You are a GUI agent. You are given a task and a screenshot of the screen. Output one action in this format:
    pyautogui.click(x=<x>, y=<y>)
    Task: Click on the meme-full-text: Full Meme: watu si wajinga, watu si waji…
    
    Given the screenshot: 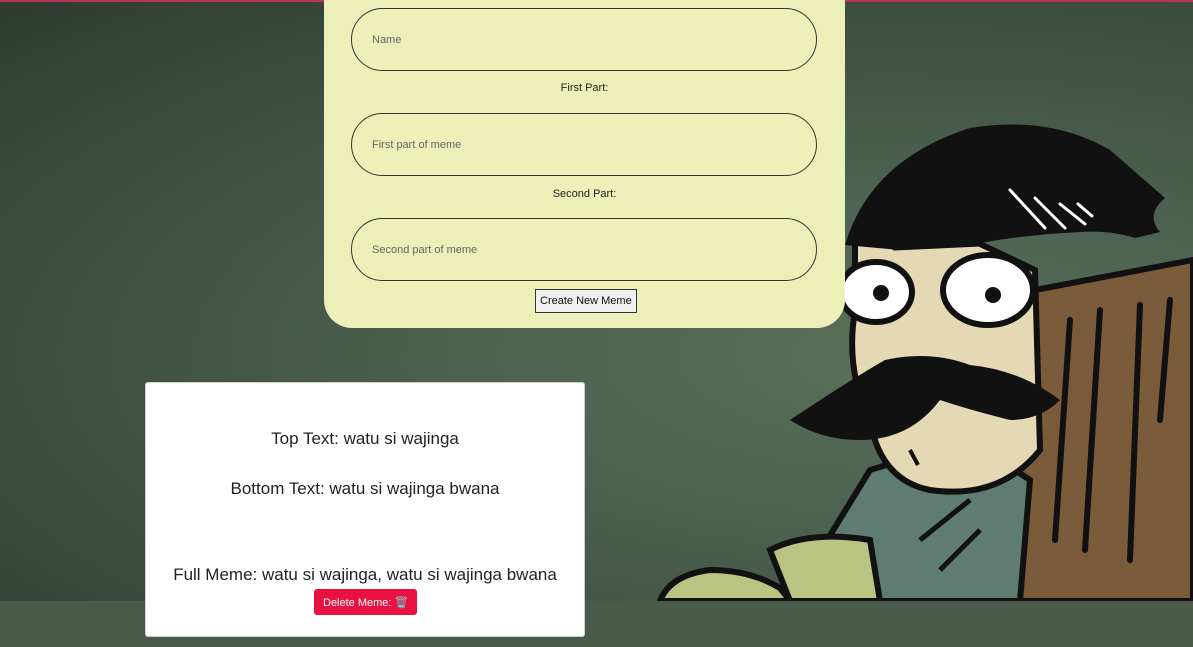 What is the action you would take?
    pyautogui.click(x=365, y=574)
    